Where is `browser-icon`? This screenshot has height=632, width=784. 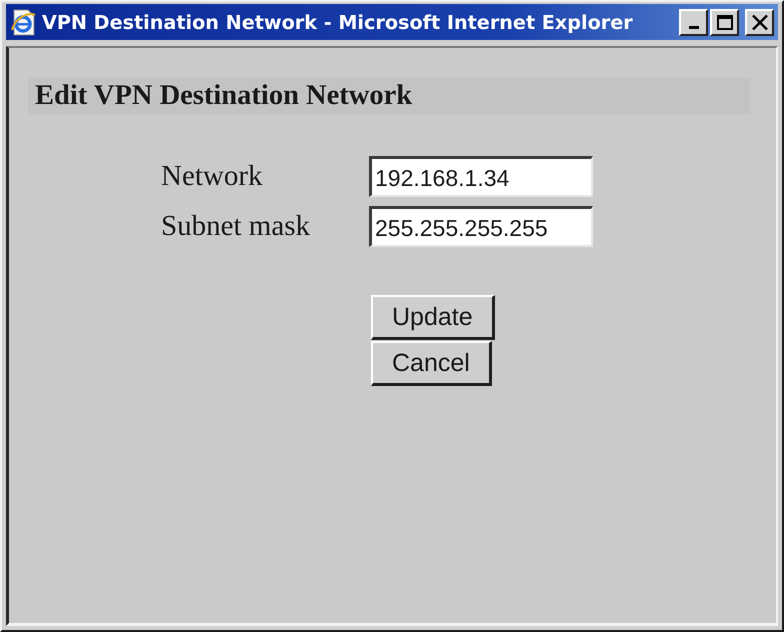 browser-icon is located at coordinates (23, 22).